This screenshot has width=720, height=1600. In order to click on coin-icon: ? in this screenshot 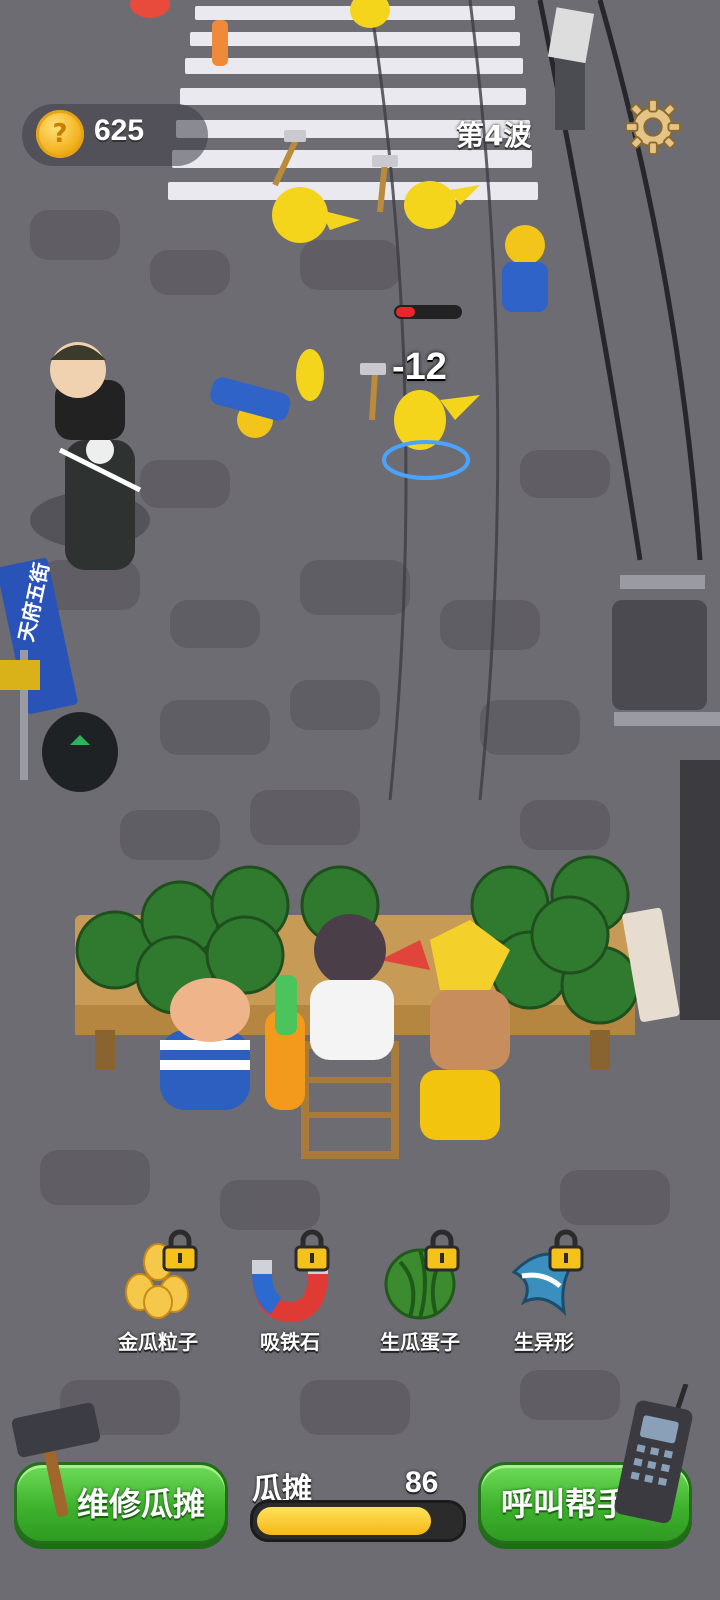, I will do `click(60, 134)`.